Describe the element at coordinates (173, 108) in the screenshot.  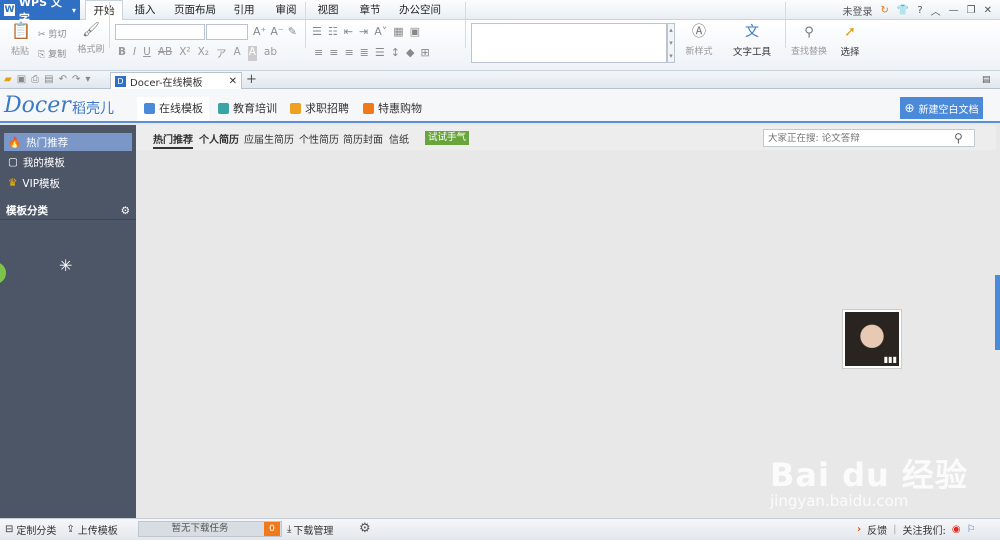
I see `docer-tab-online-templates: 在线模板` at that location.